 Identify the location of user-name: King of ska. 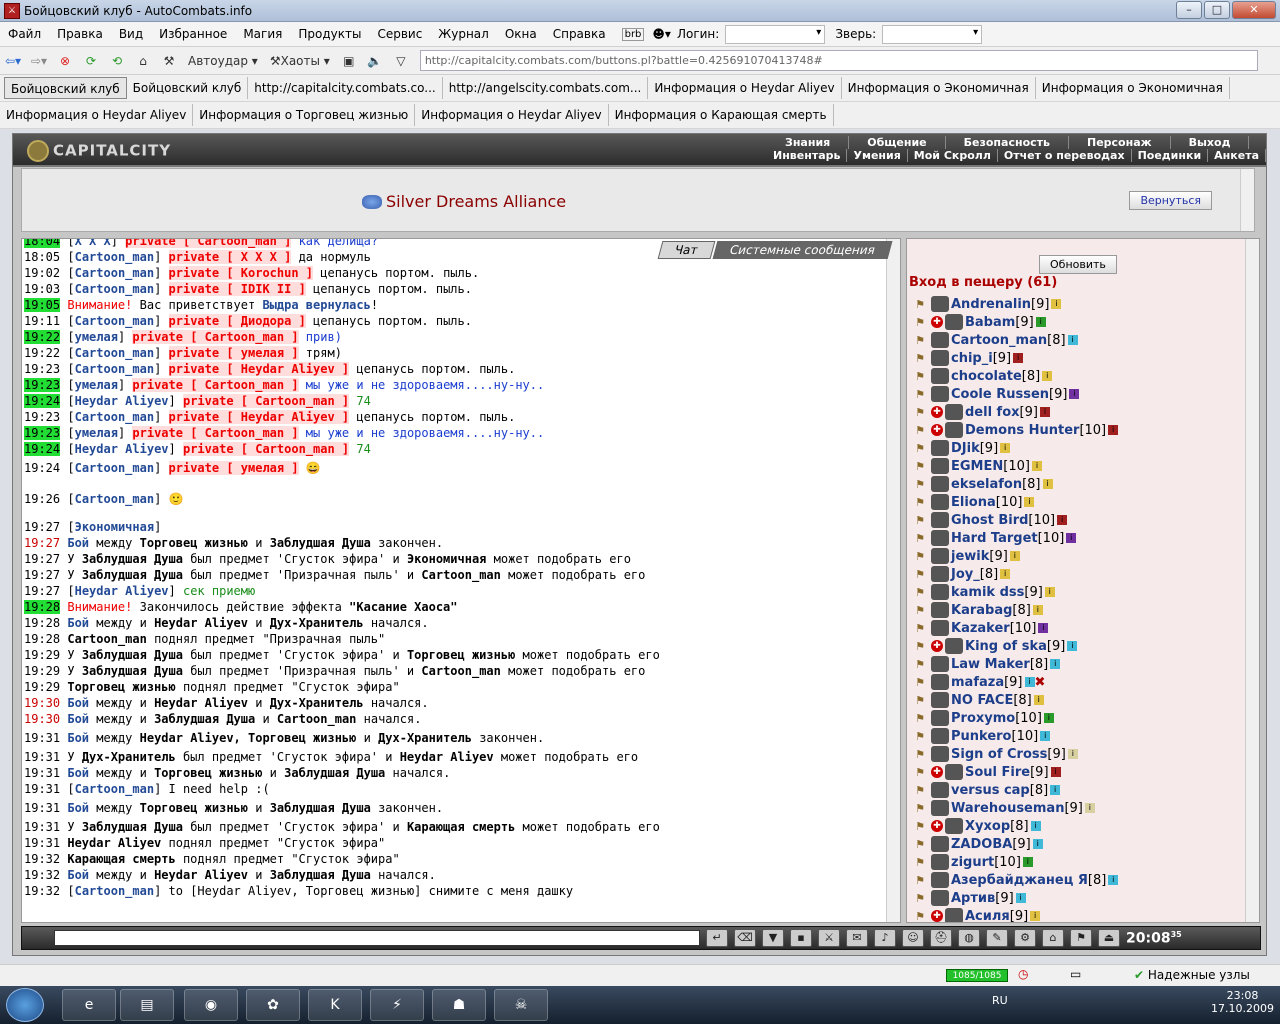
(1006, 646).